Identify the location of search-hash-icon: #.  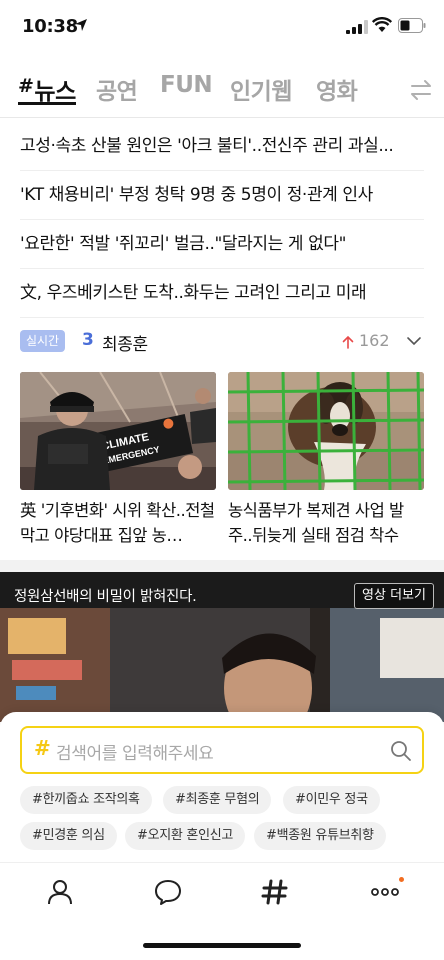
(42, 748).